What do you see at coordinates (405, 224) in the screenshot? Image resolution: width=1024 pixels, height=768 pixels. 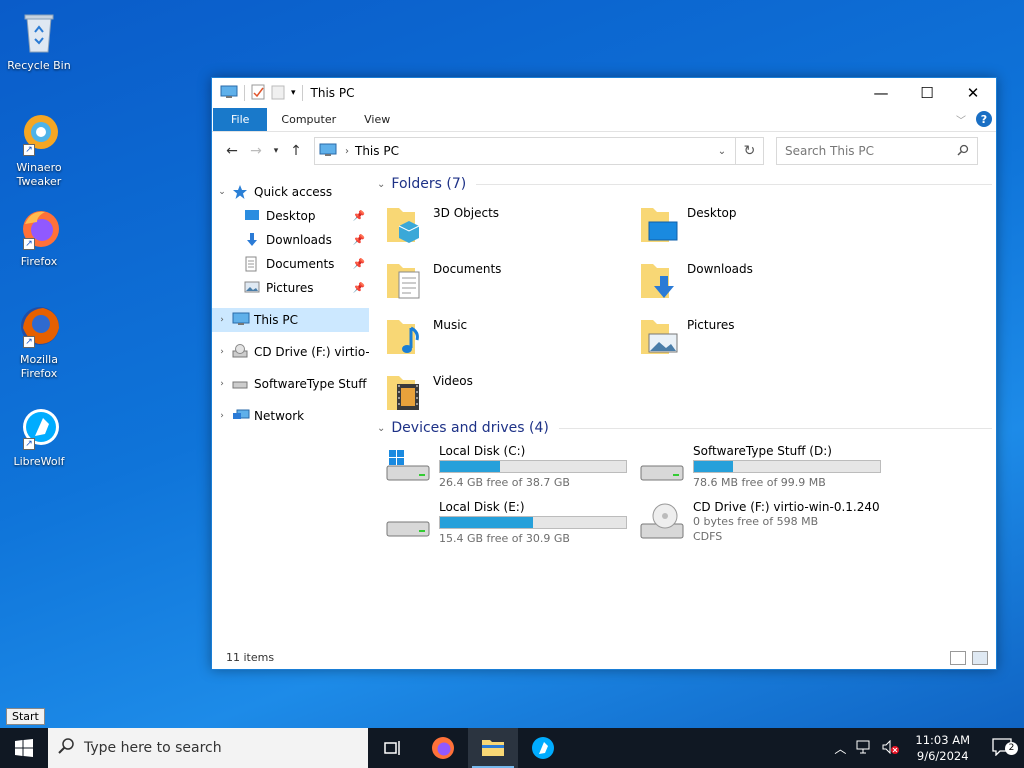 I see `3d-objects-folder-icon` at bounding box center [405, 224].